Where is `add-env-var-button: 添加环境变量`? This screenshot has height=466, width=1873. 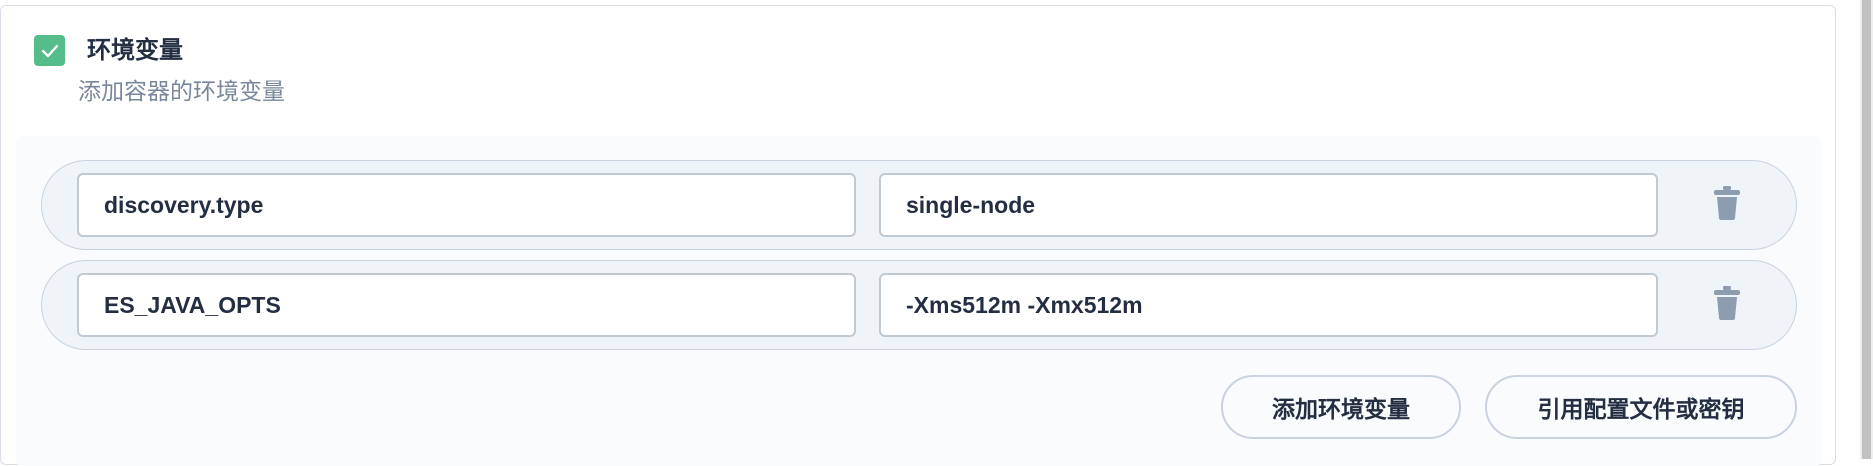 add-env-var-button: 添加环境变量 is located at coordinates (1341, 407).